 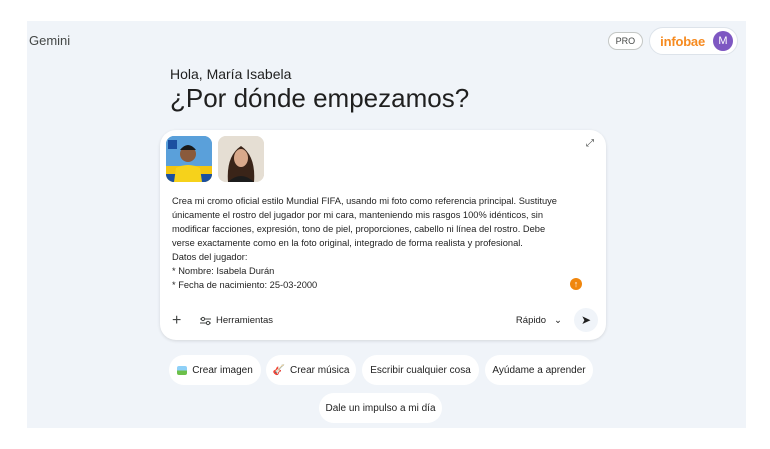 I want to click on chip-label: Escribir cualquier cosa, so click(x=420, y=370).